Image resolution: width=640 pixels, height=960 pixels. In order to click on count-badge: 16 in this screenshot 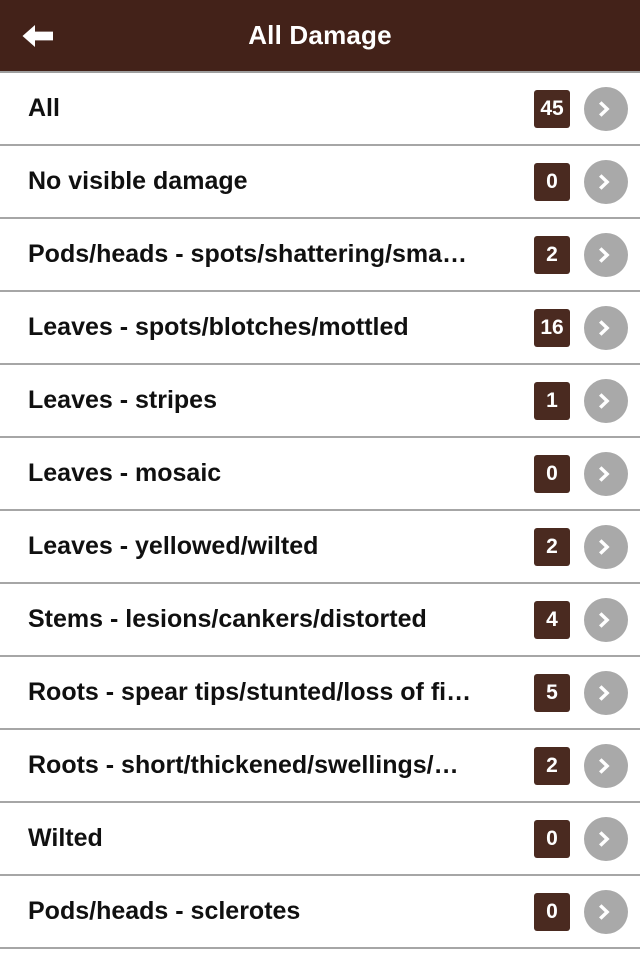, I will do `click(552, 327)`.